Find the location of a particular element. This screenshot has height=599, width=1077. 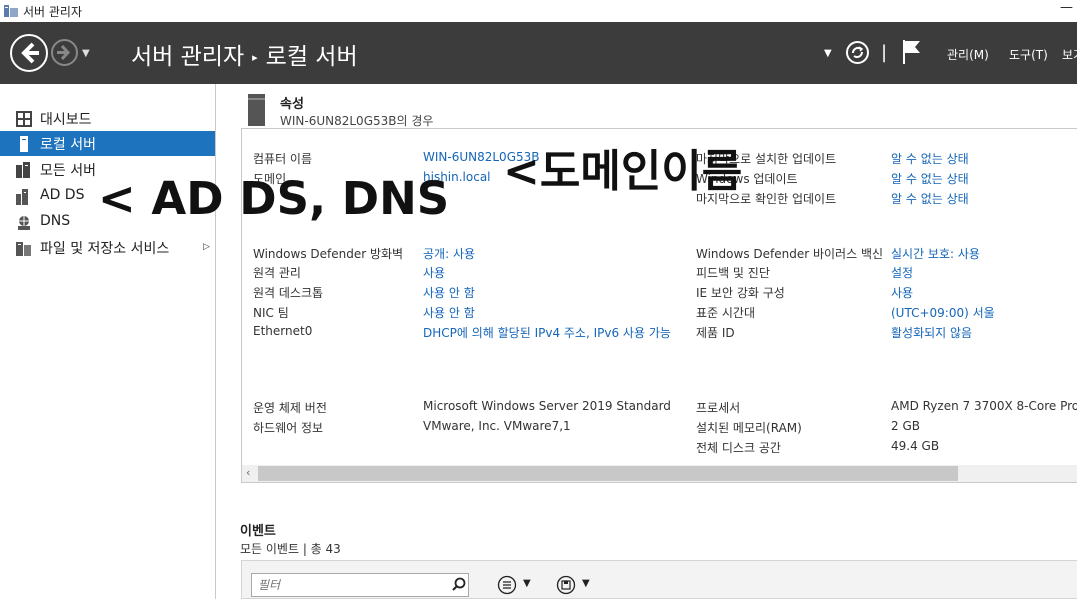

menu-view: 보기 is located at coordinates (1069, 54).